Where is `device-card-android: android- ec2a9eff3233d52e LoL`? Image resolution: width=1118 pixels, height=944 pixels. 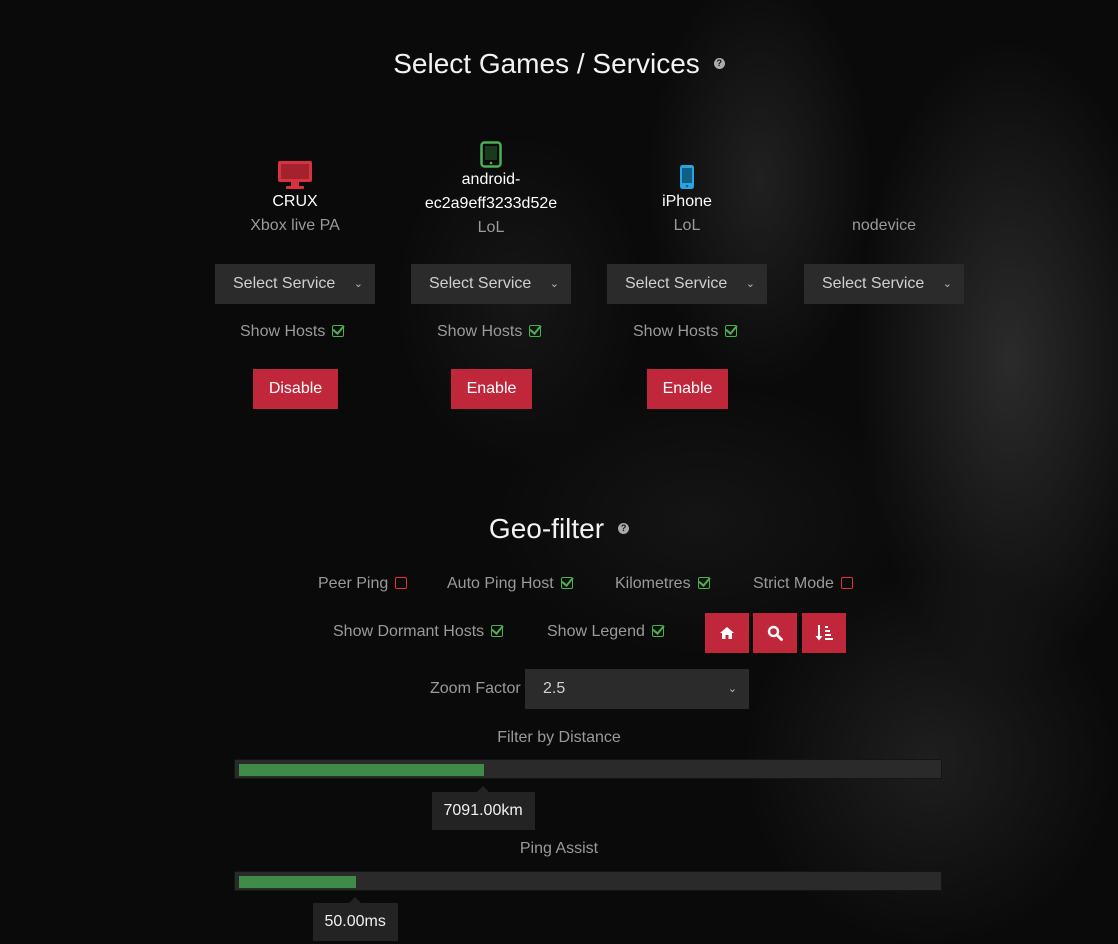
device-card-android: android- ec2a9eff3233d52e LoL is located at coordinates (491, 190).